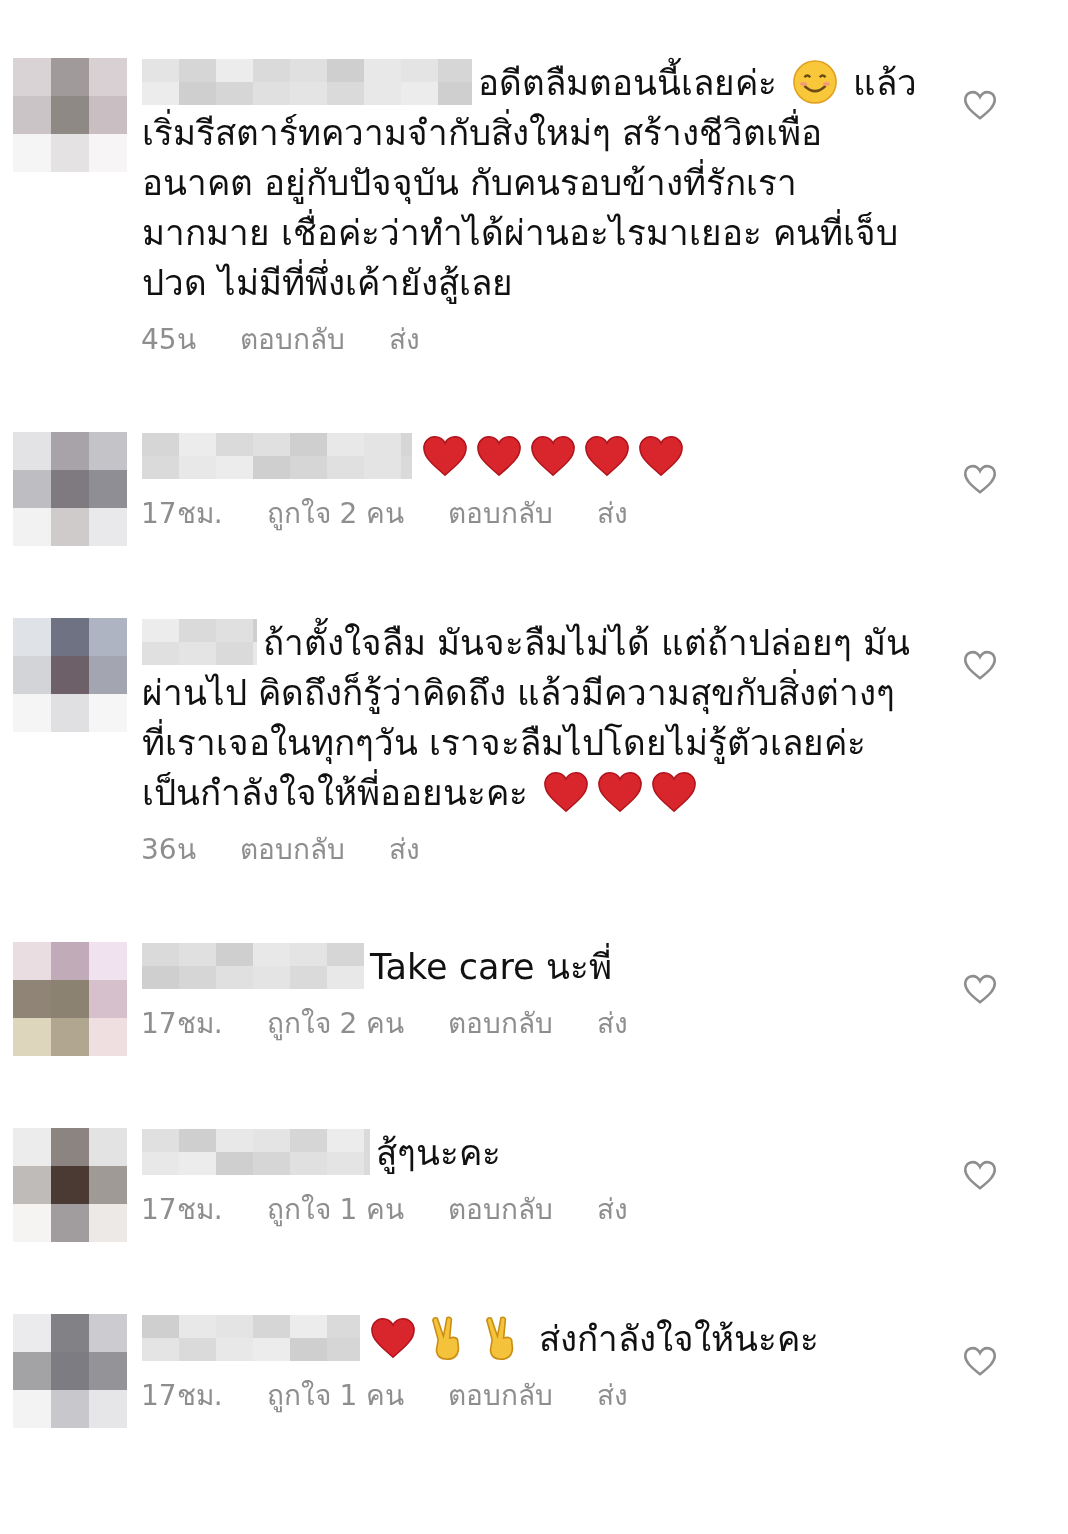  I want to click on comment-text: ส่งกำลังใจให้นะคะ, so click(531, 1339).